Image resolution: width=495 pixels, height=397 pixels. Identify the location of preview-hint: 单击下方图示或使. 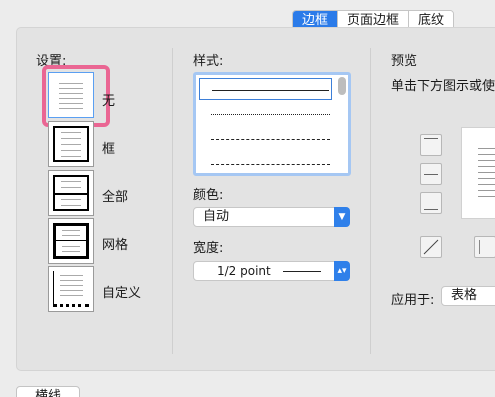
(443, 86).